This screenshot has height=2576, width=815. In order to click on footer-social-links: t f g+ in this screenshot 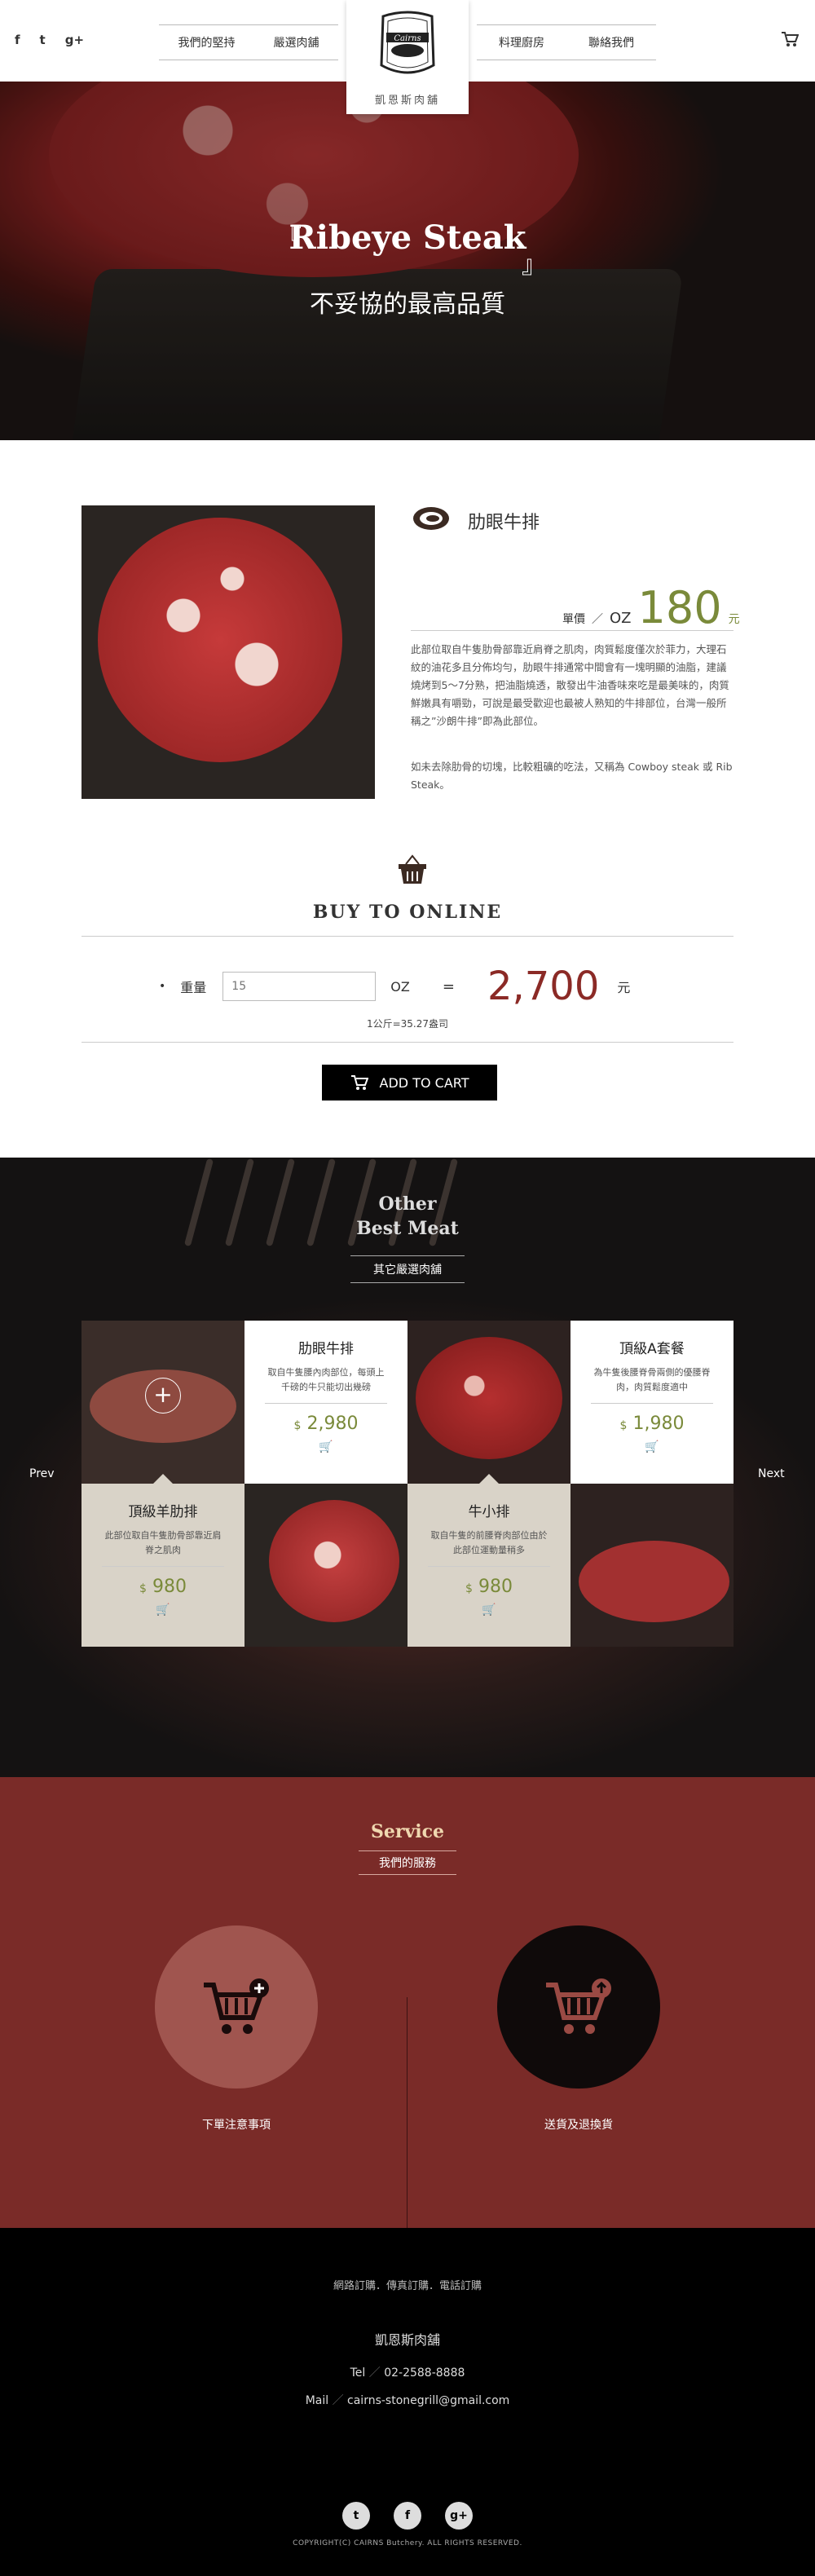, I will do `click(407, 2516)`.